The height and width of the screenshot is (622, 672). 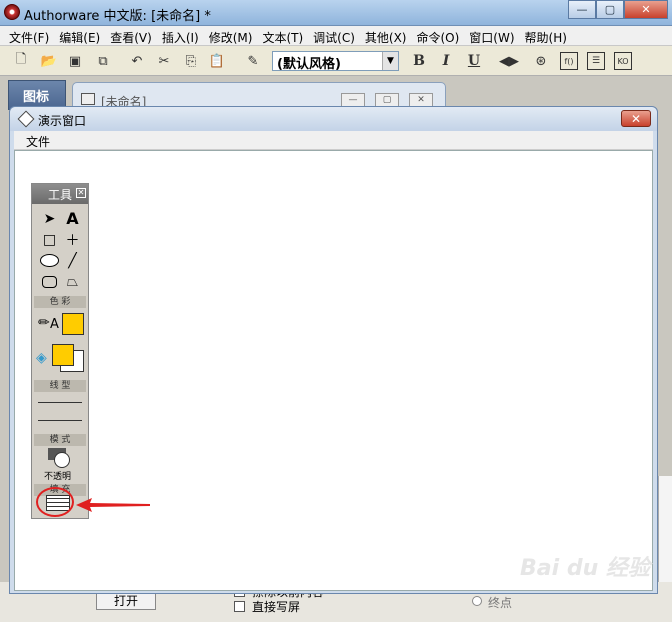 What do you see at coordinates (582, 9) in the screenshot?
I see `minimize-button: —` at bounding box center [582, 9].